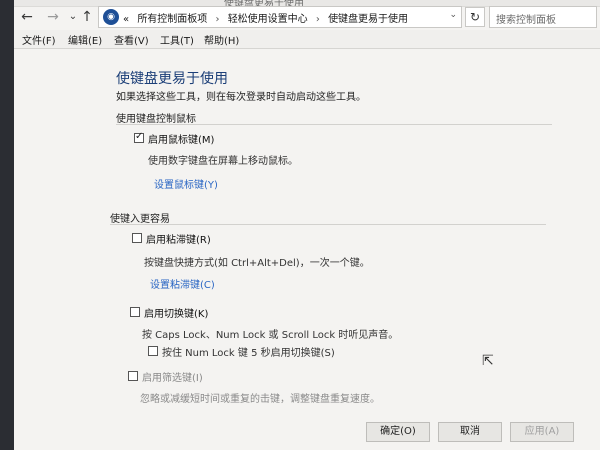  What do you see at coordinates (257, 263) in the screenshot?
I see `sticky-keys-description: 按键盘快捷方式(如 Ctrl+Alt+Del)，一次一个键。` at bounding box center [257, 263].